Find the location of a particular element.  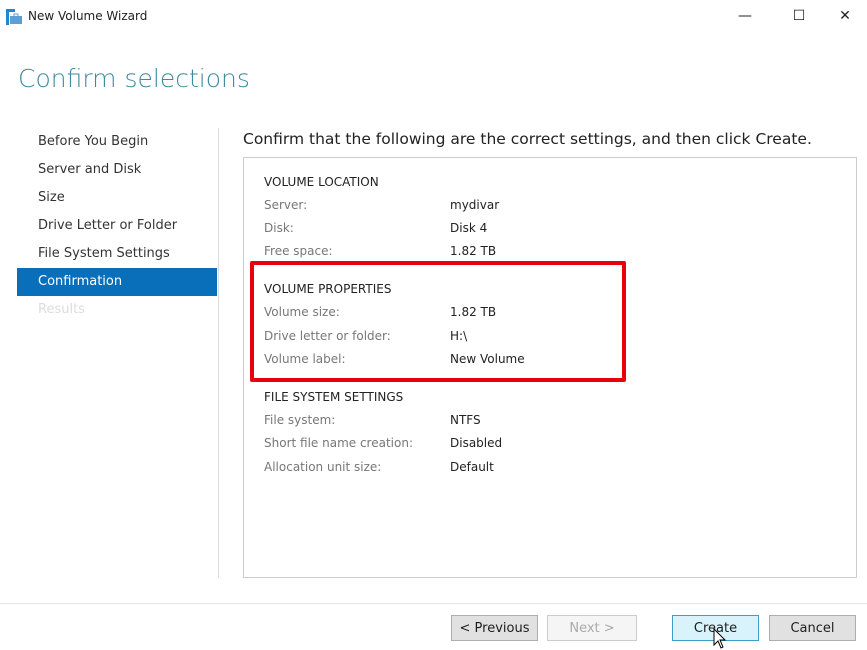

row-value: Disabled is located at coordinates (476, 443).